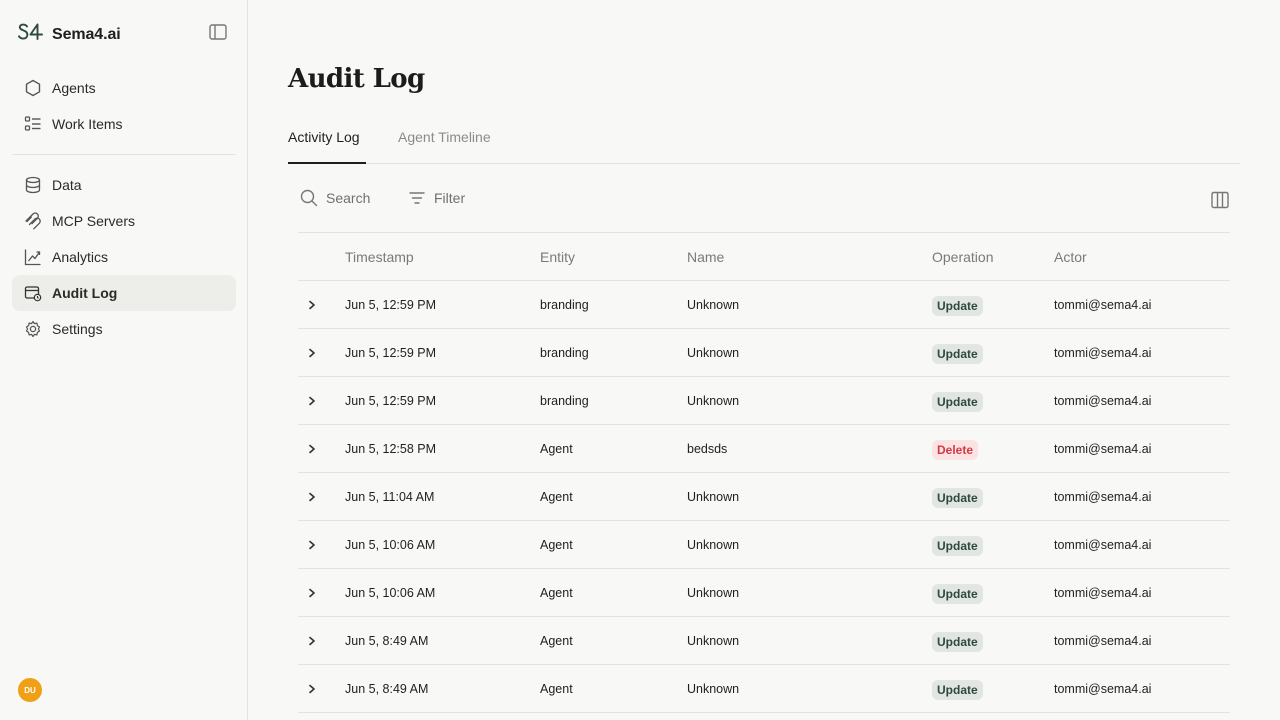  Describe the element at coordinates (327, 142) in the screenshot. I see `tab-activity-log: Activity Log` at that location.